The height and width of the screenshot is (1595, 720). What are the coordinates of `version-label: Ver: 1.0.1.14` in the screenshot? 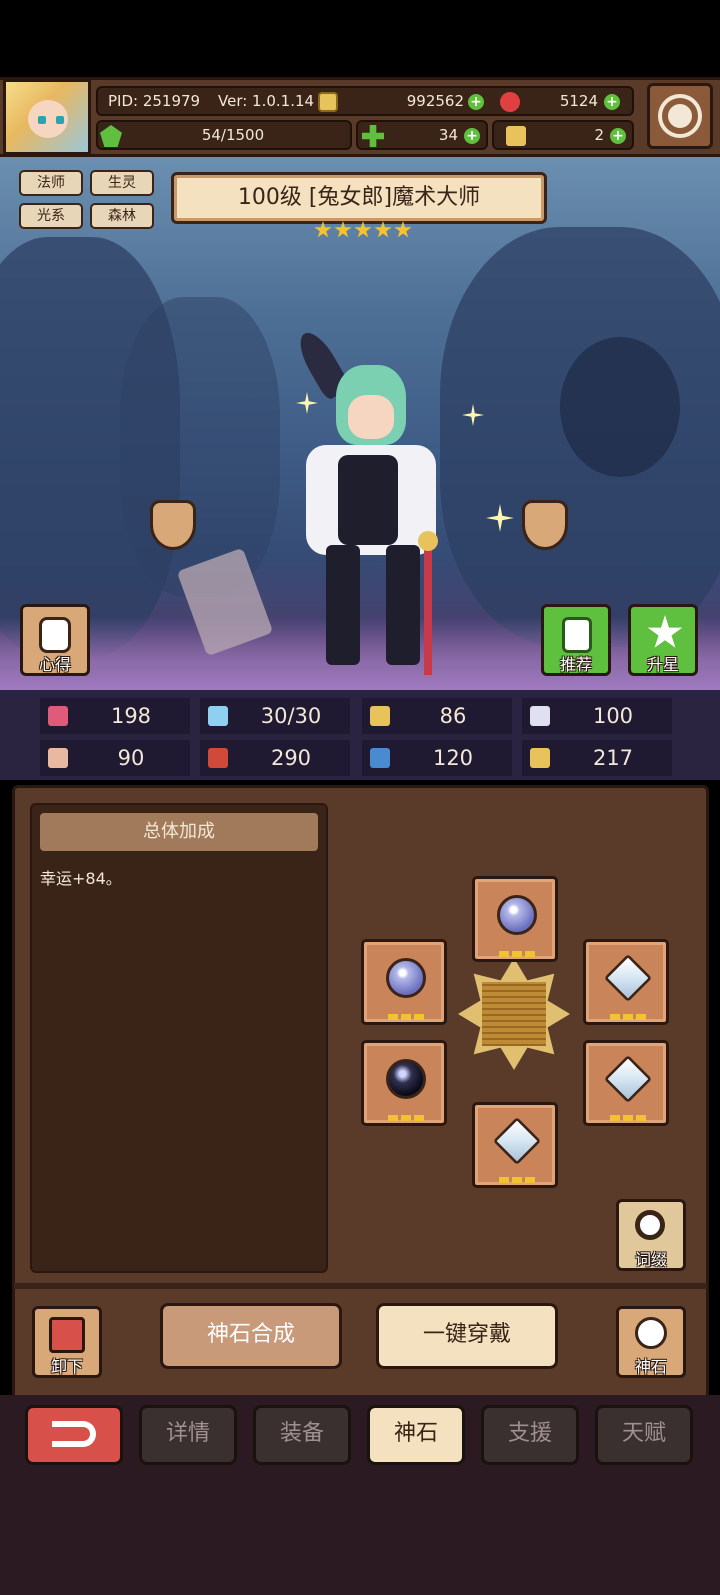 It's located at (266, 101).